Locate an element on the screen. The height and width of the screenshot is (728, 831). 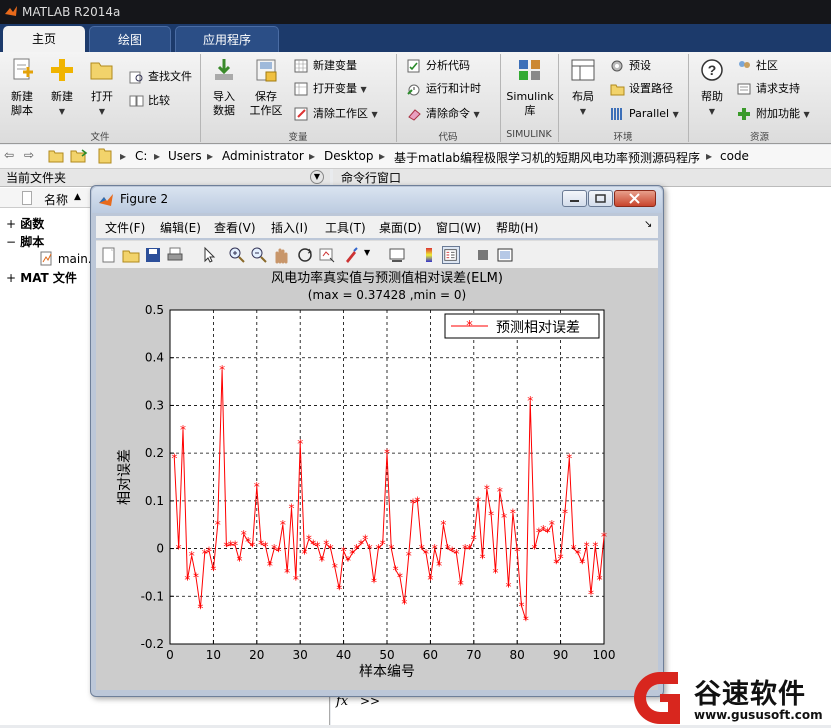
set-path-button: 设置路径 is located at coordinates (641, 89).